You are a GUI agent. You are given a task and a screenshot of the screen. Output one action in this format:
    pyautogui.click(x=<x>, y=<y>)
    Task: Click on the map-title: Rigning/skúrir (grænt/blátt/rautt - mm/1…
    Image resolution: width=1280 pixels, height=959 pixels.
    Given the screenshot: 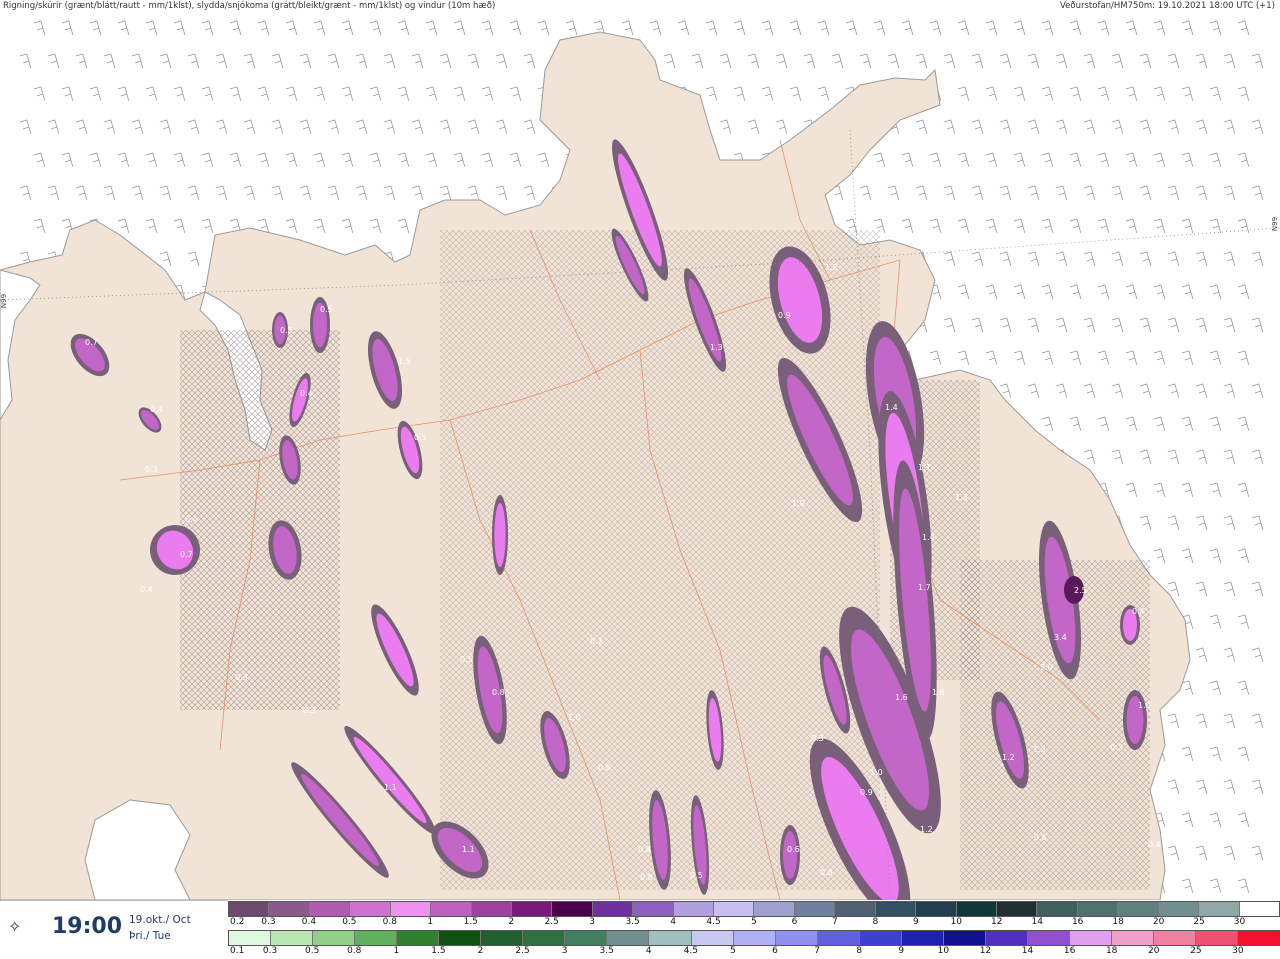 What is the action you would take?
    pyautogui.click(x=249, y=6)
    